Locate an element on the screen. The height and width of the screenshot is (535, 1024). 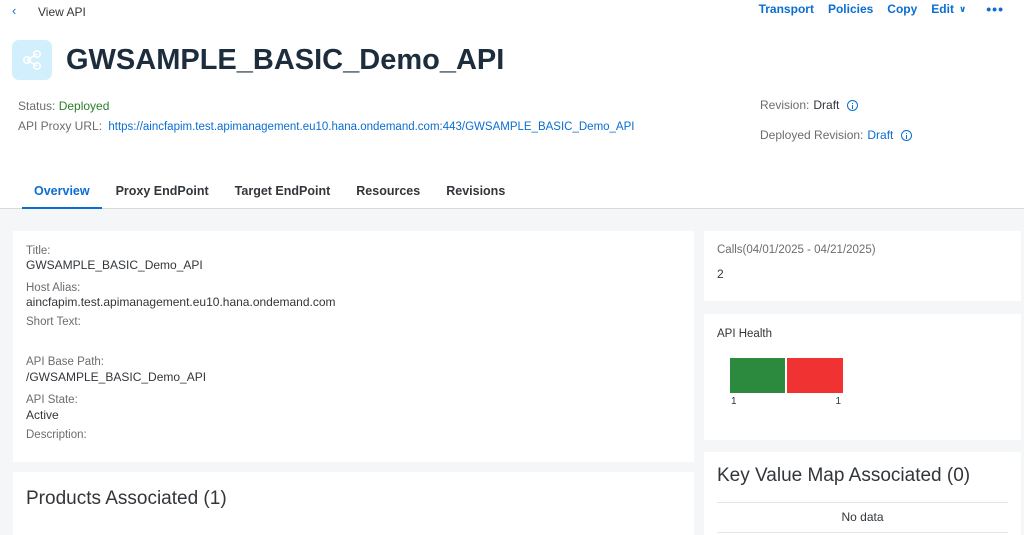
revision-field: Revision: Draft is located at coordinates (809, 105).